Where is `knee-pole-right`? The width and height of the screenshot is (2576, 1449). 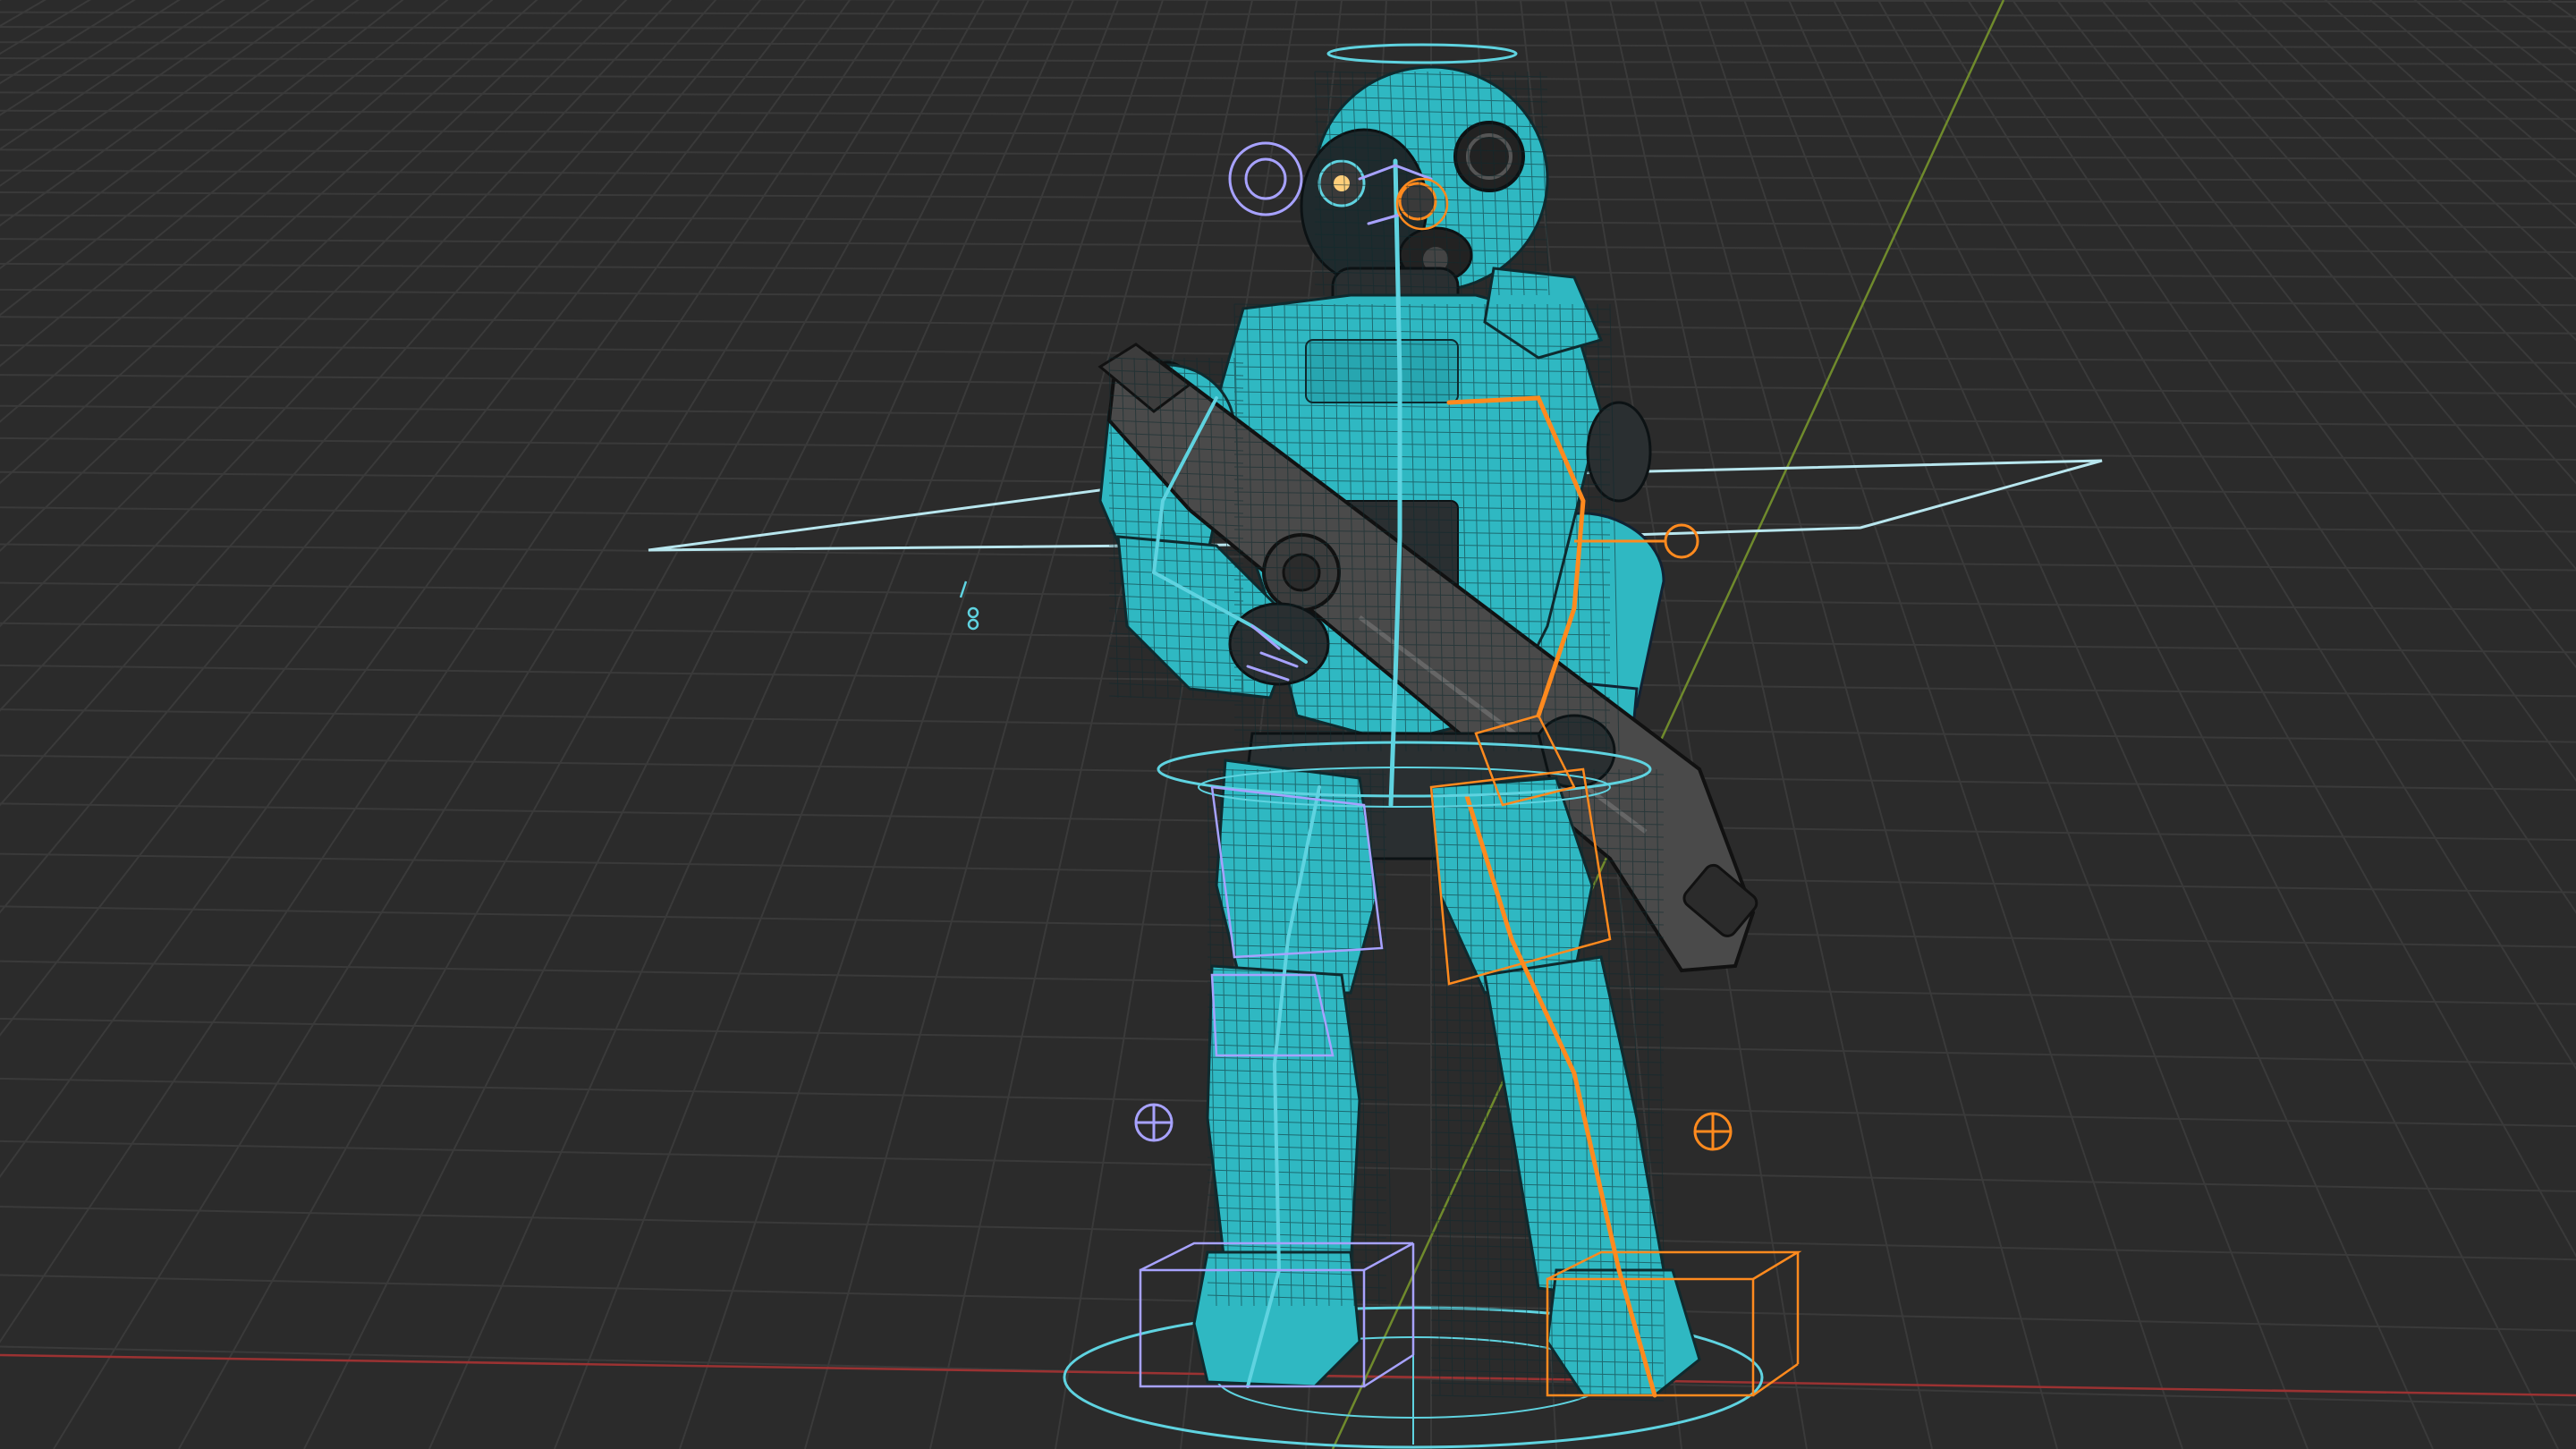 knee-pole-right is located at coordinates (1713, 1131).